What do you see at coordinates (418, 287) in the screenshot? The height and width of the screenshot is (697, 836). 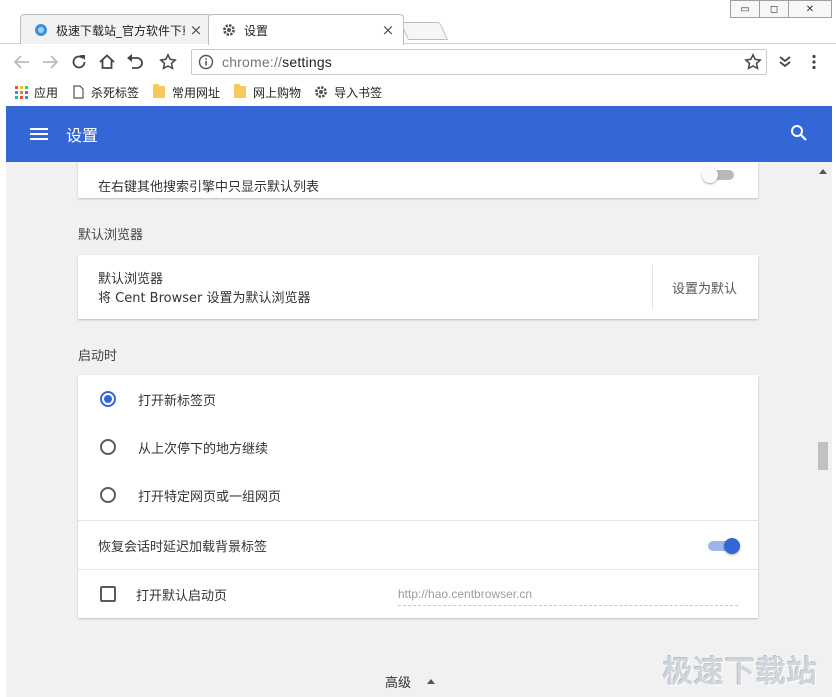 I see `default-browser-card: 默认浏览器 将 Cent Browser 设置为默认浏览器 设置为默认` at bounding box center [418, 287].